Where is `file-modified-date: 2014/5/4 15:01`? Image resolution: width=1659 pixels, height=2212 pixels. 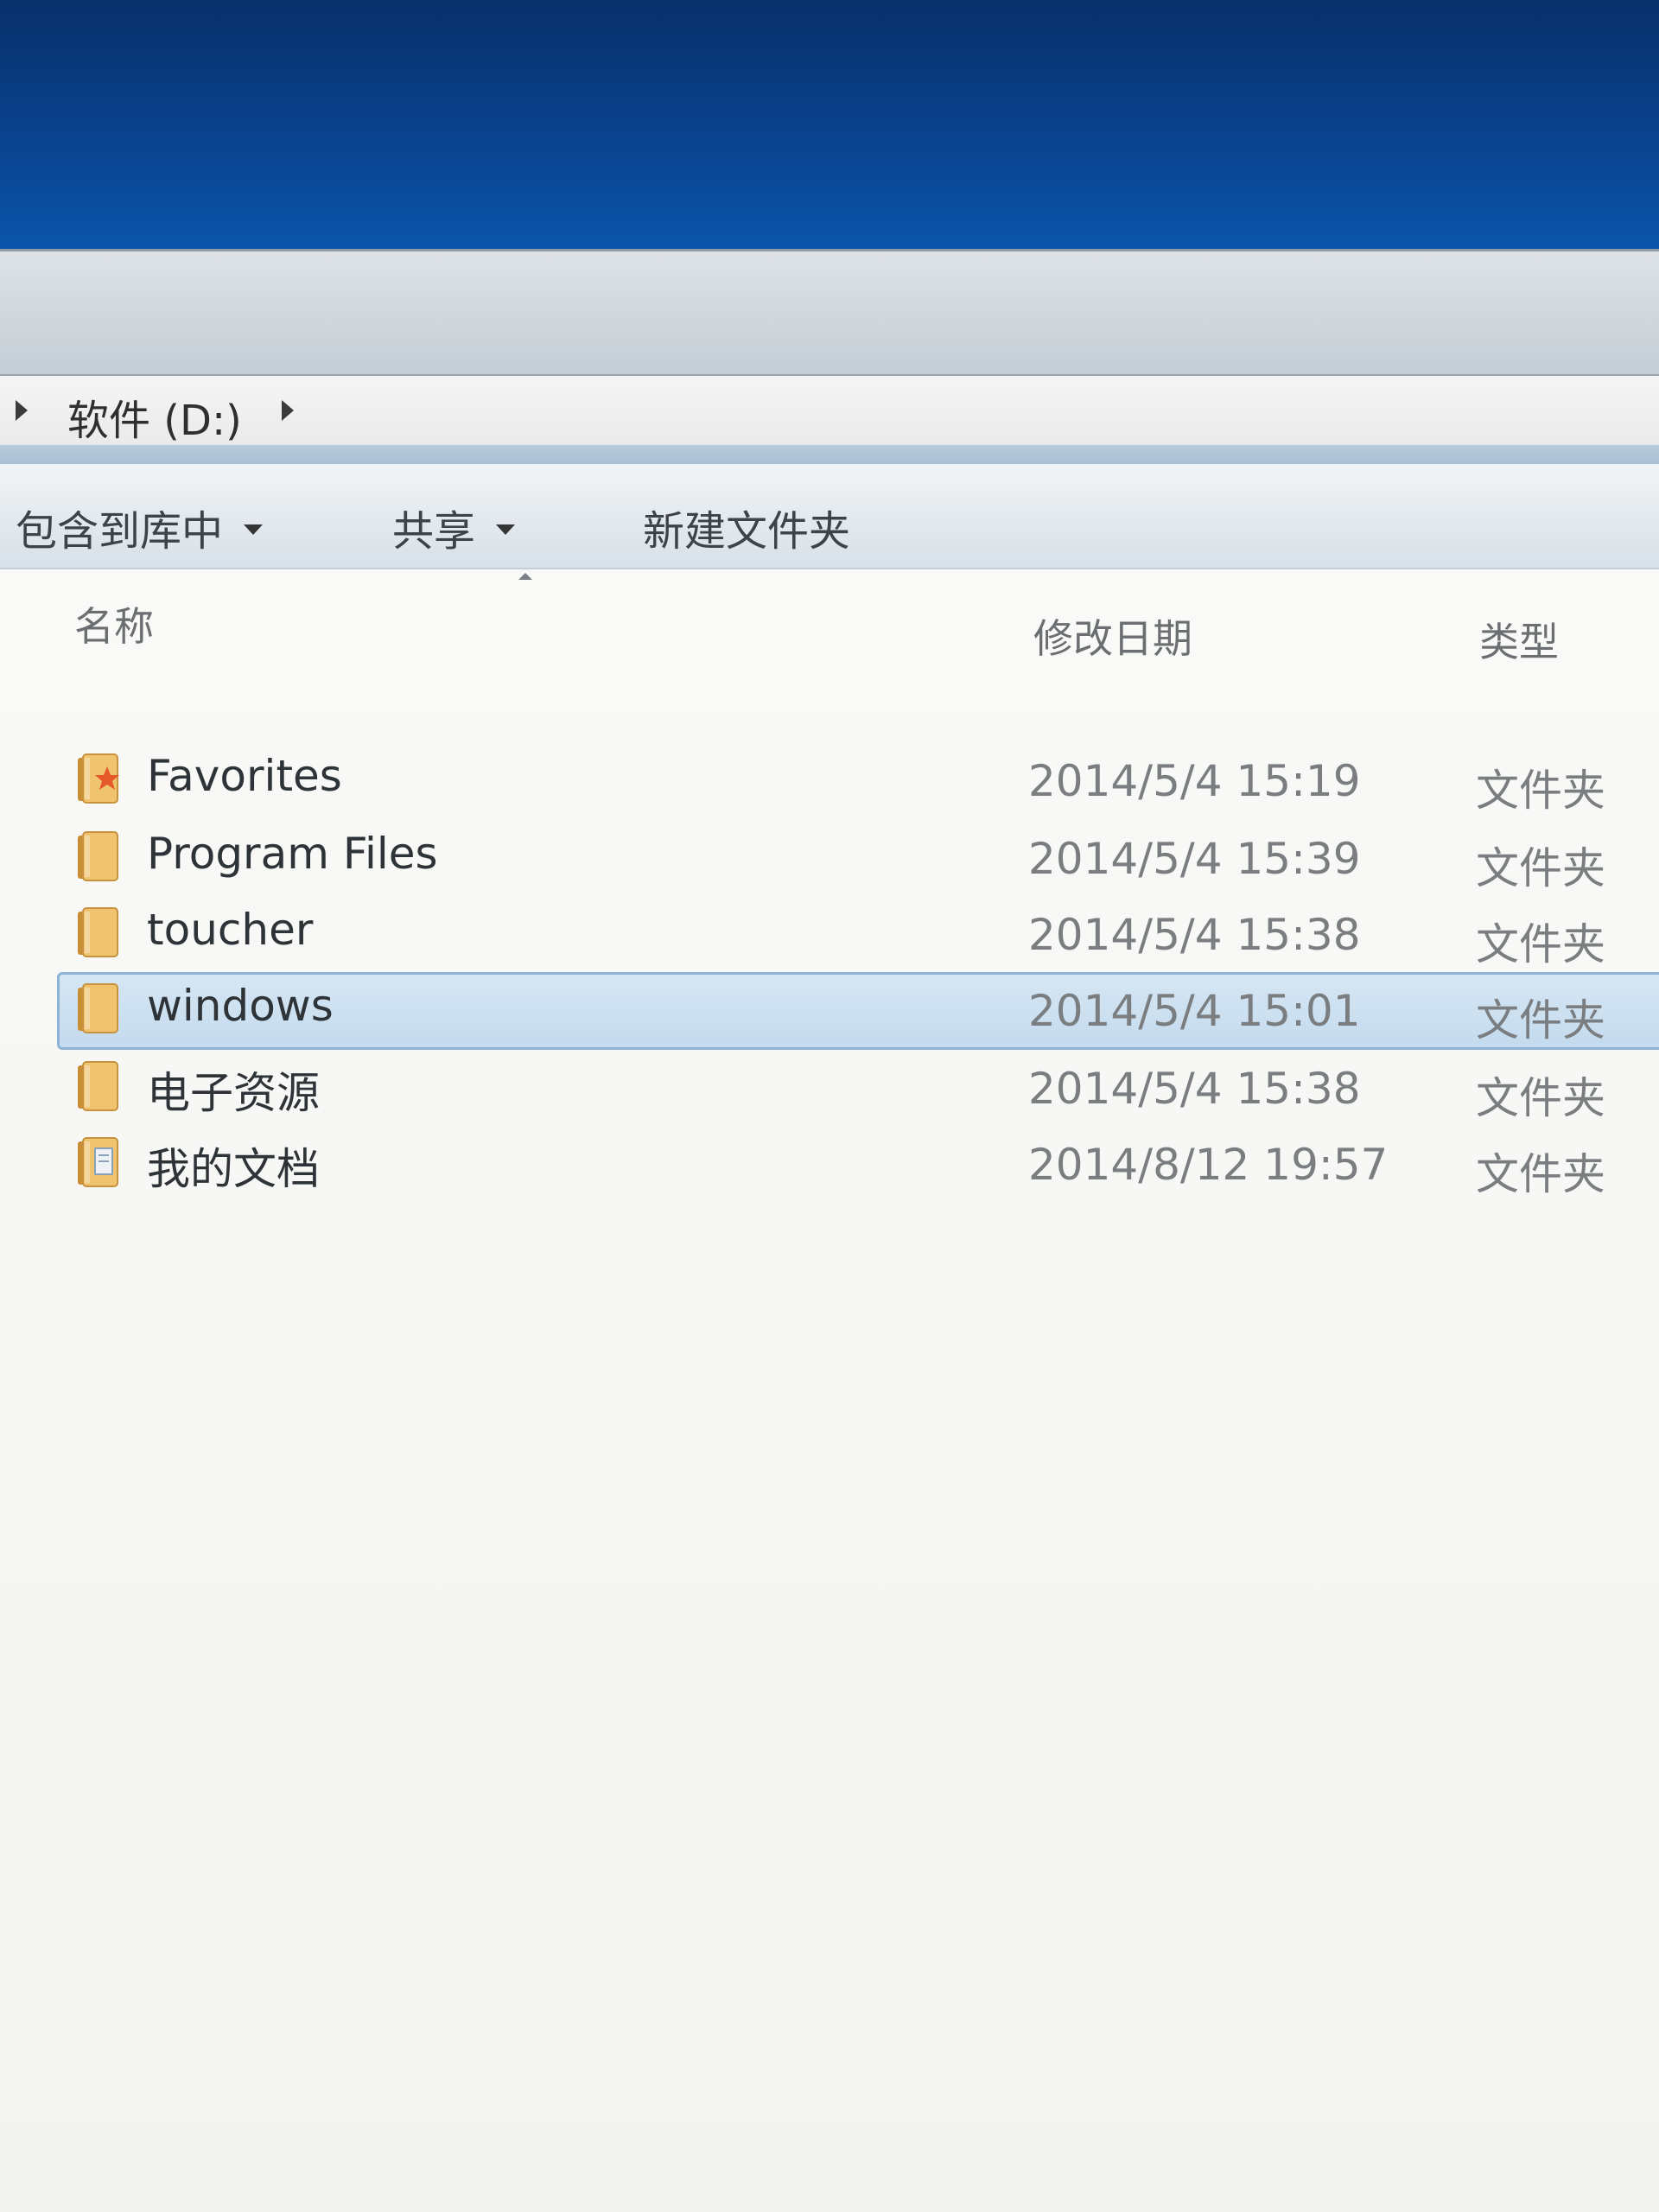 file-modified-date: 2014/5/4 15:01 is located at coordinates (1194, 1011).